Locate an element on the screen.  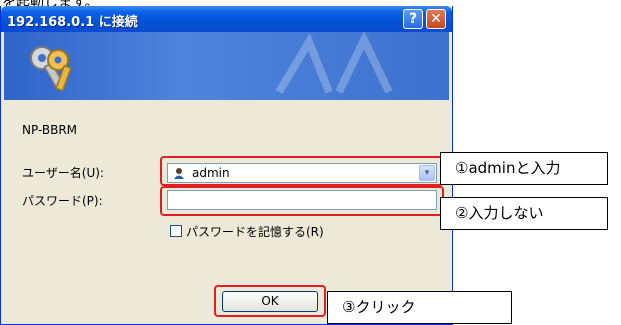
dialog-banner is located at coordinates (226, 66).